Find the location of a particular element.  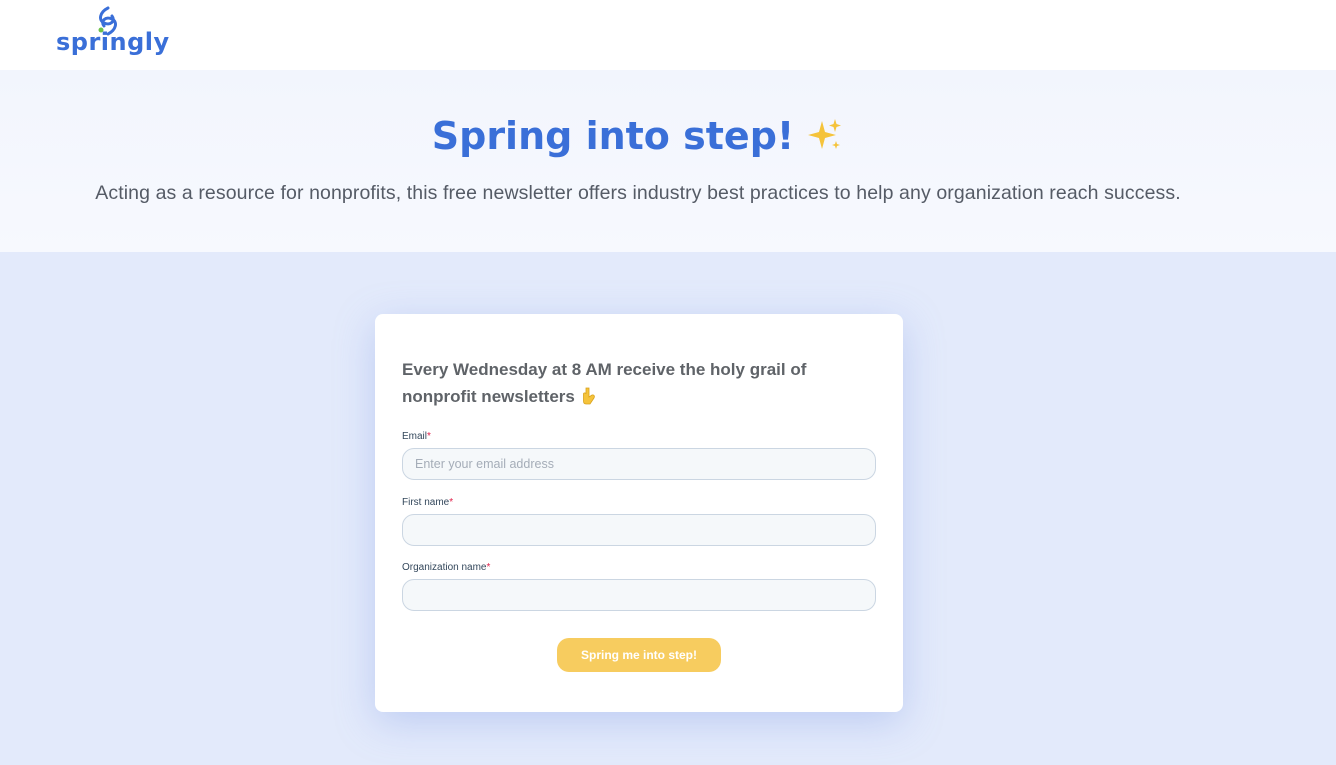

organization-name-label-text: Organization name is located at coordinates (444, 567).